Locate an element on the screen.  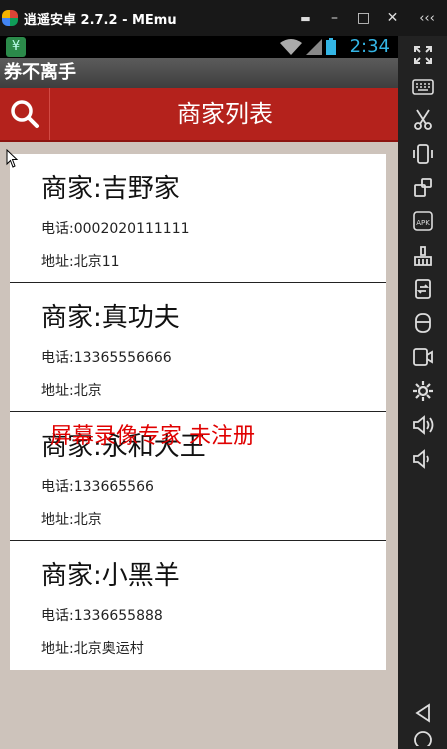
svg-text: APK is located at coordinates (423, 223).